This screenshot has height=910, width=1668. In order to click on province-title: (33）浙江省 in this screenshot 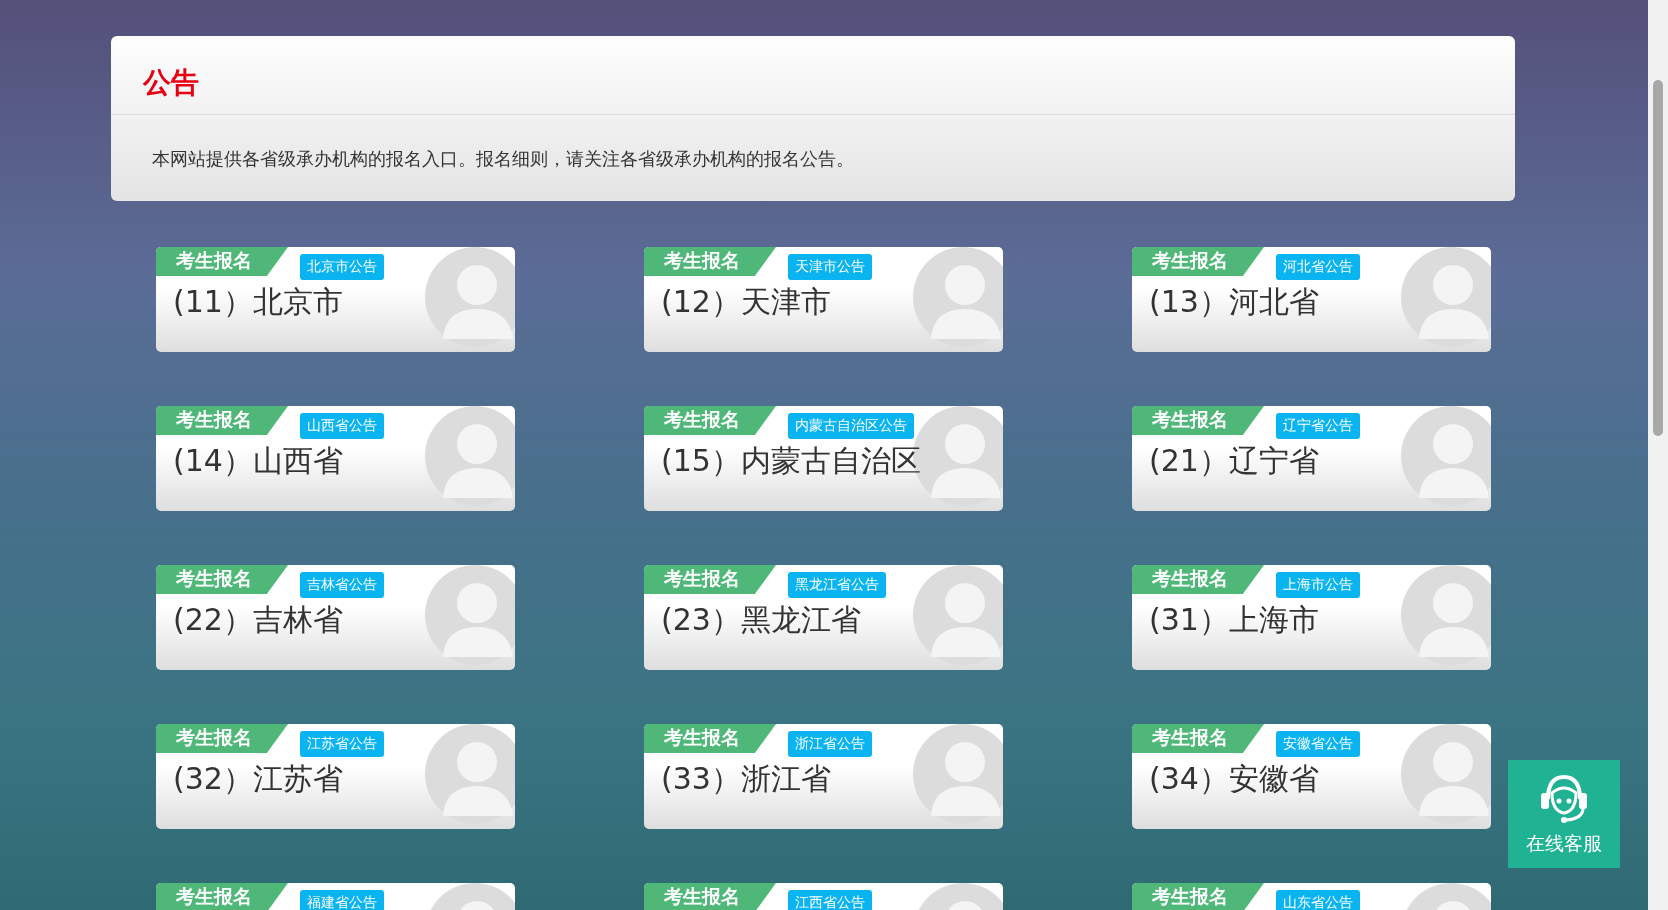, I will do `click(746, 779)`.